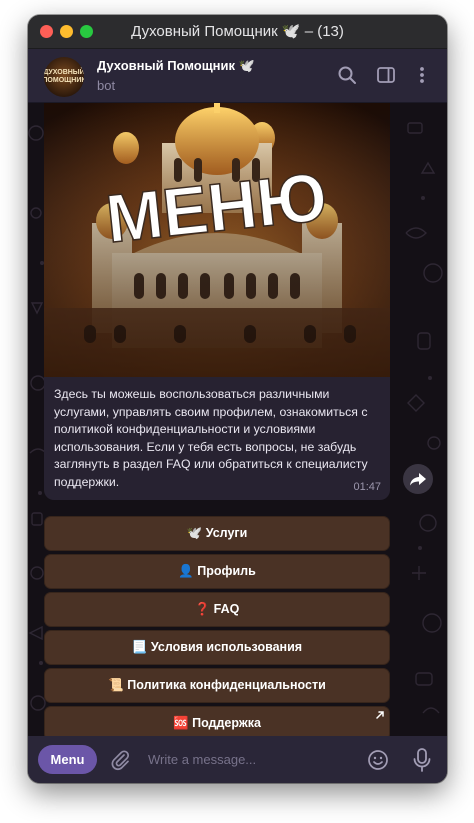 This screenshot has height=823, width=474. I want to click on window-title: Духовный Помощник 🕊️ – (13), so click(237, 31).